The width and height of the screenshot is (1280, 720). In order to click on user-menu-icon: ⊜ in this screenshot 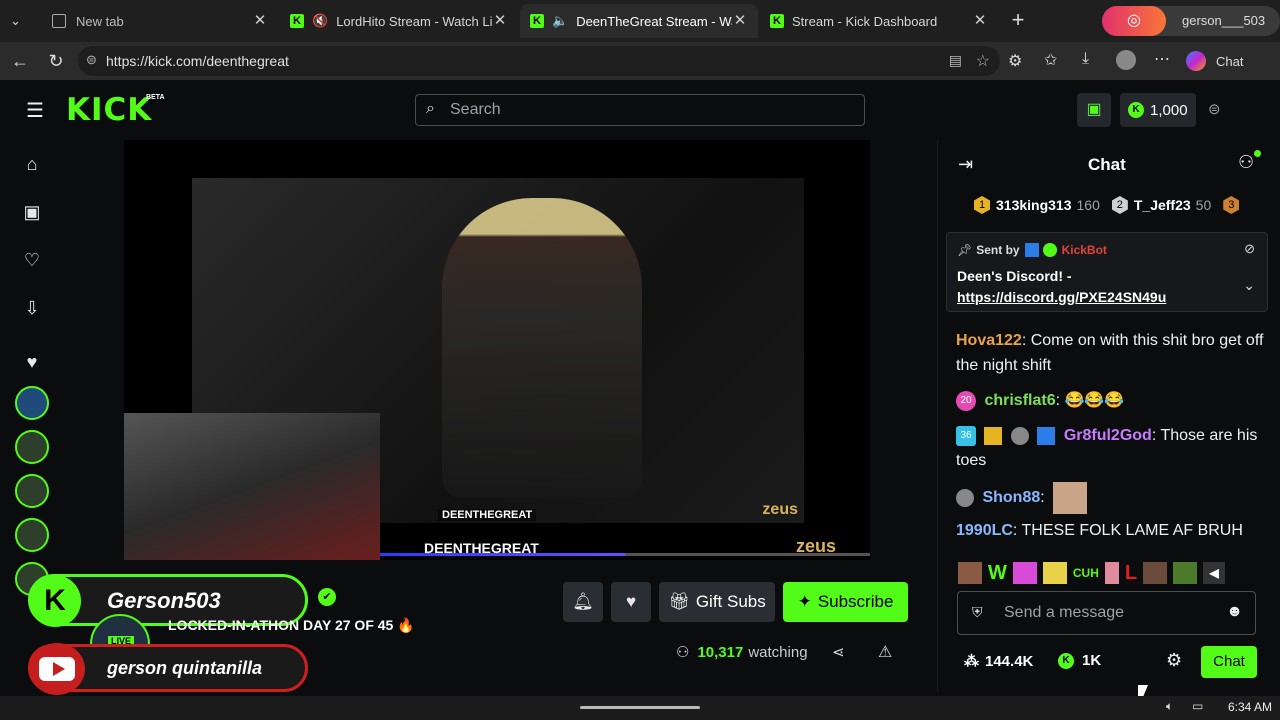, I will do `click(1214, 109)`.